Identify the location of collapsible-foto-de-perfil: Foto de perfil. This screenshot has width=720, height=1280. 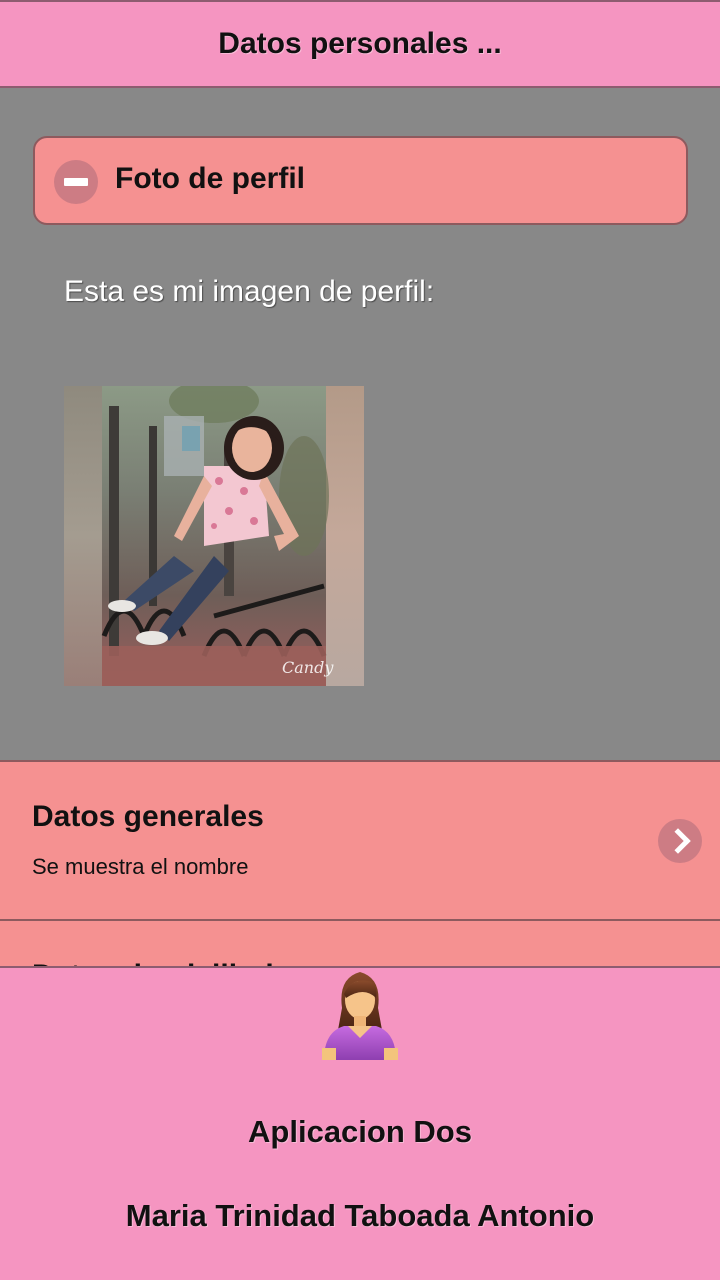
(360, 180).